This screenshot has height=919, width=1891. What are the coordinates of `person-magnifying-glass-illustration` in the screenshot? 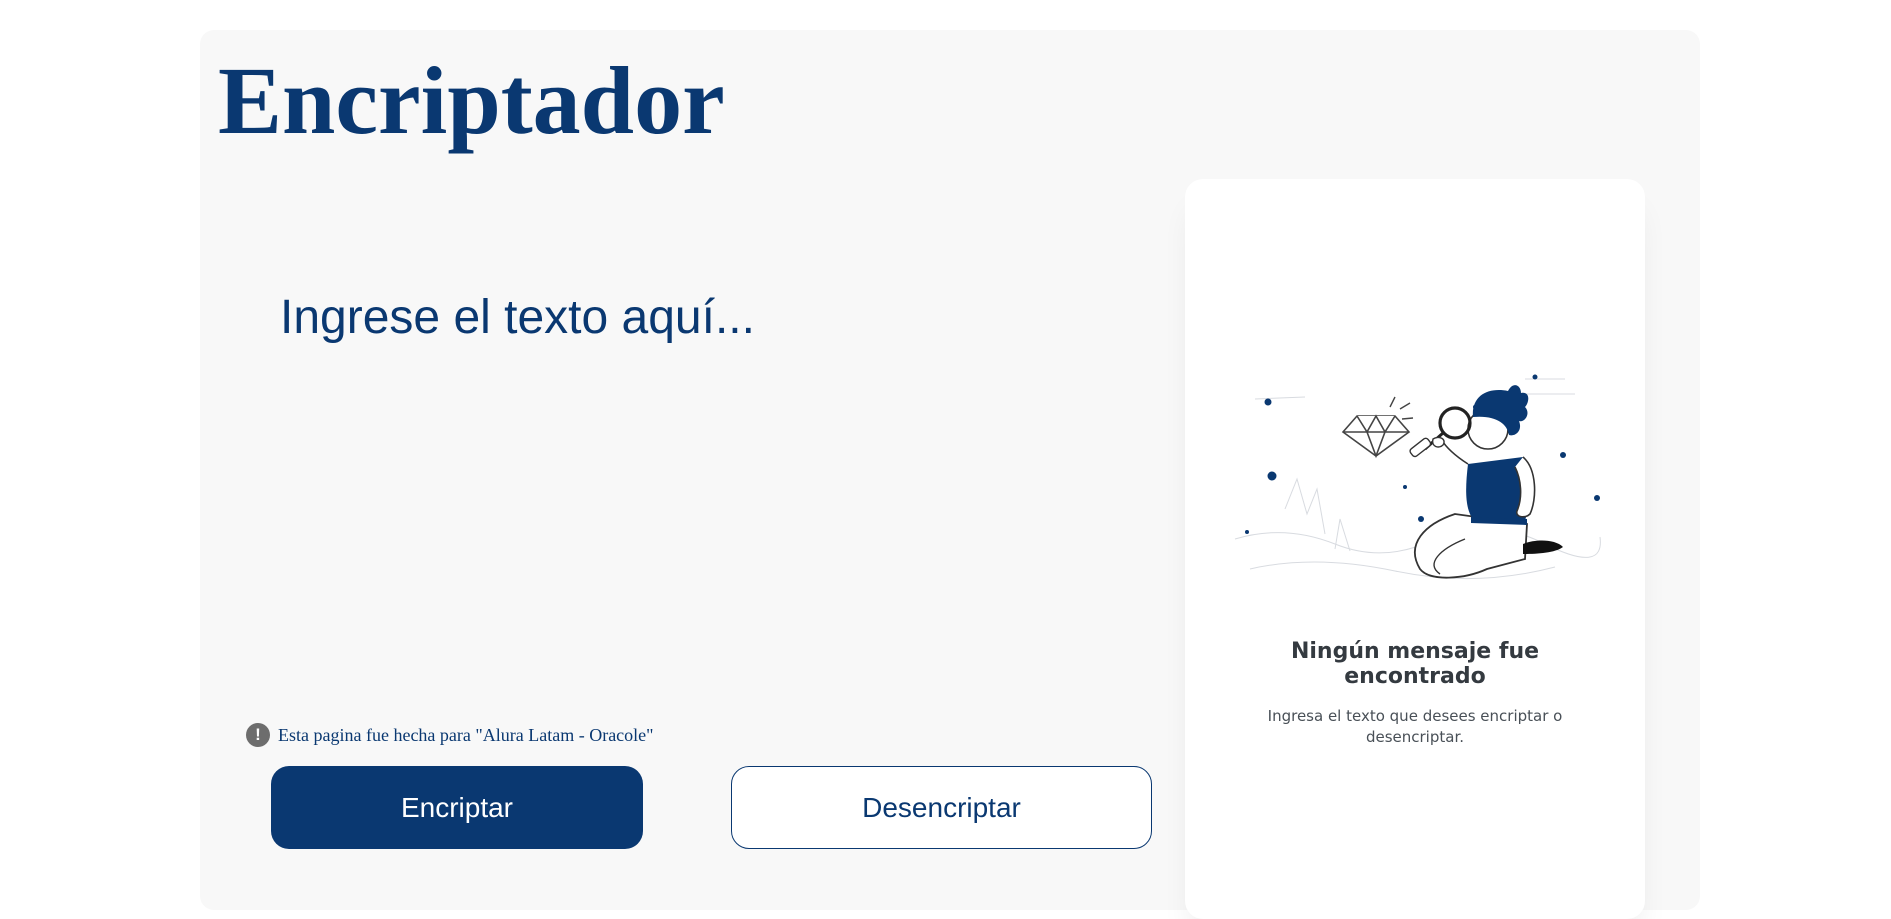 It's located at (1417, 477).